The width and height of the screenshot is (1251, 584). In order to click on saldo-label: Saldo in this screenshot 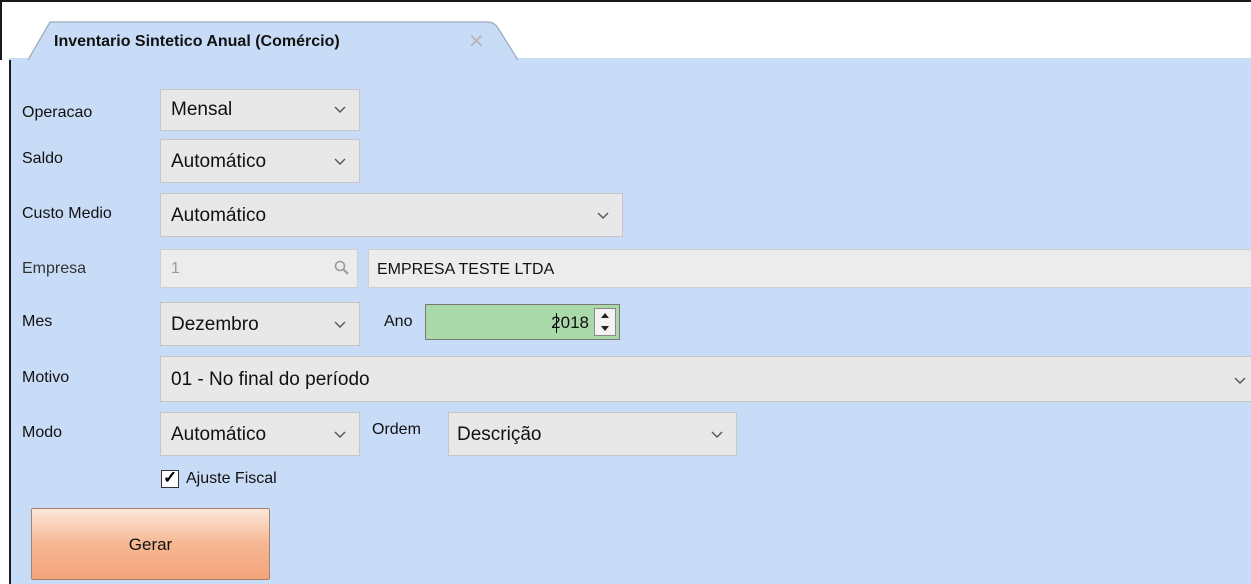, I will do `click(42, 158)`.